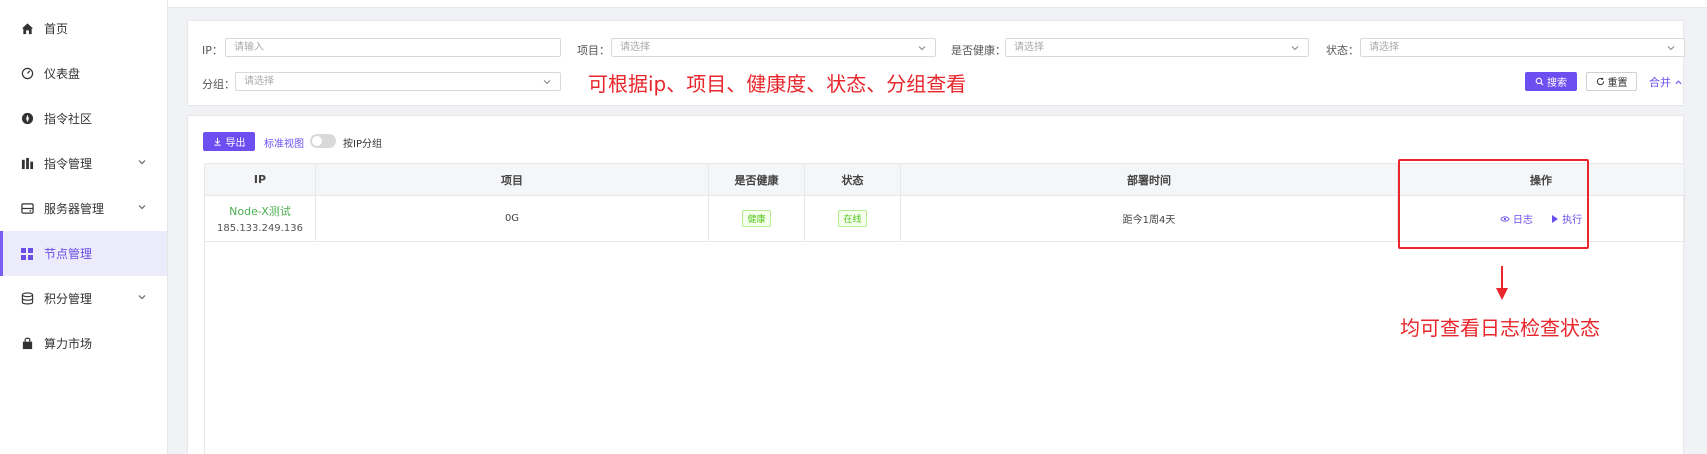  What do you see at coordinates (68, 299) in the screenshot?
I see `sidebar-item-label: 积分管理` at bounding box center [68, 299].